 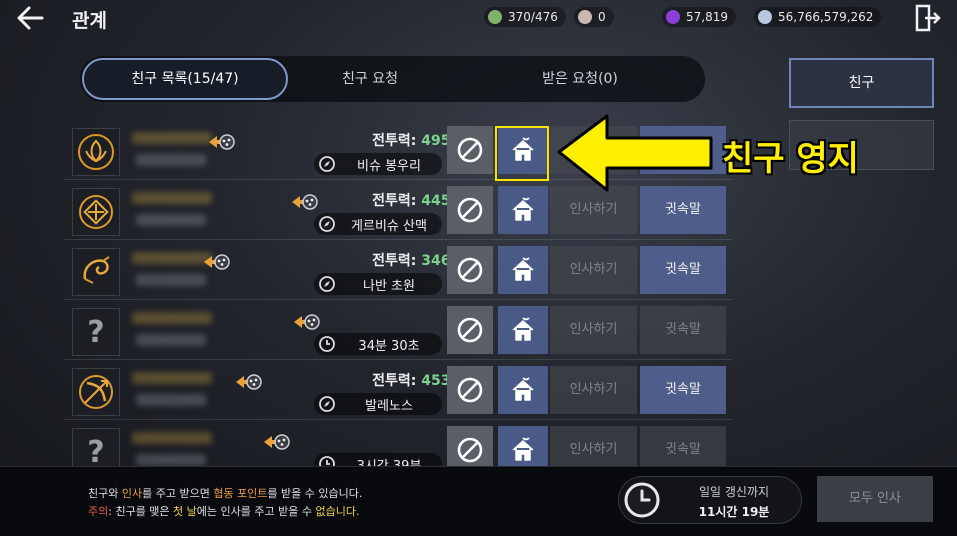 I want to click on info-text-segment: 첫 날, so click(x=185, y=511).